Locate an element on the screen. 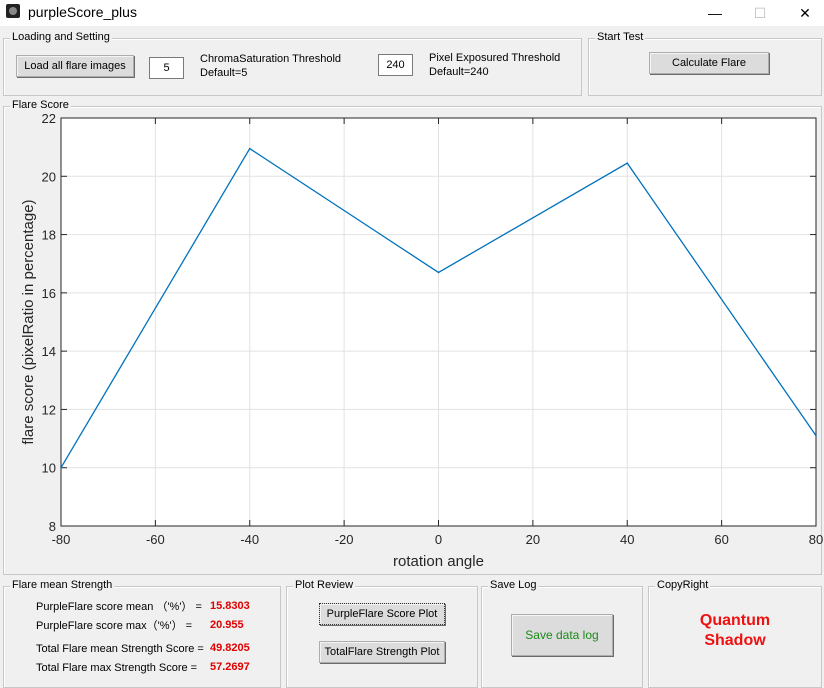 The height and width of the screenshot is (688, 824). y-tick-label: 8 is located at coordinates (52, 526).